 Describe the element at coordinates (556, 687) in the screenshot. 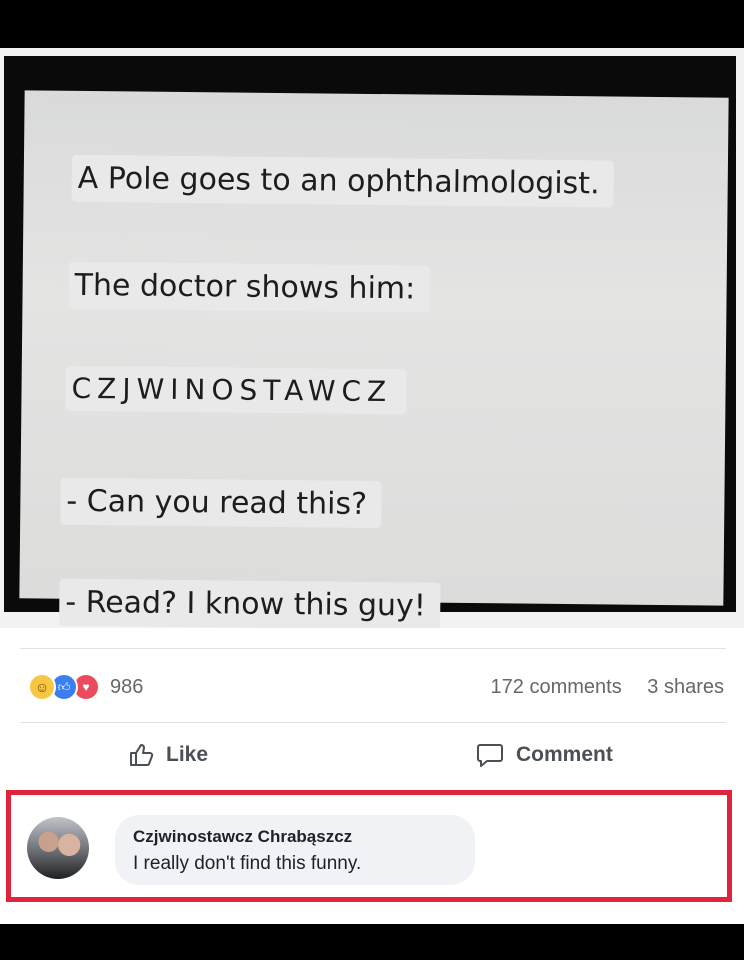

I see `comments-count: 172 comments` at that location.